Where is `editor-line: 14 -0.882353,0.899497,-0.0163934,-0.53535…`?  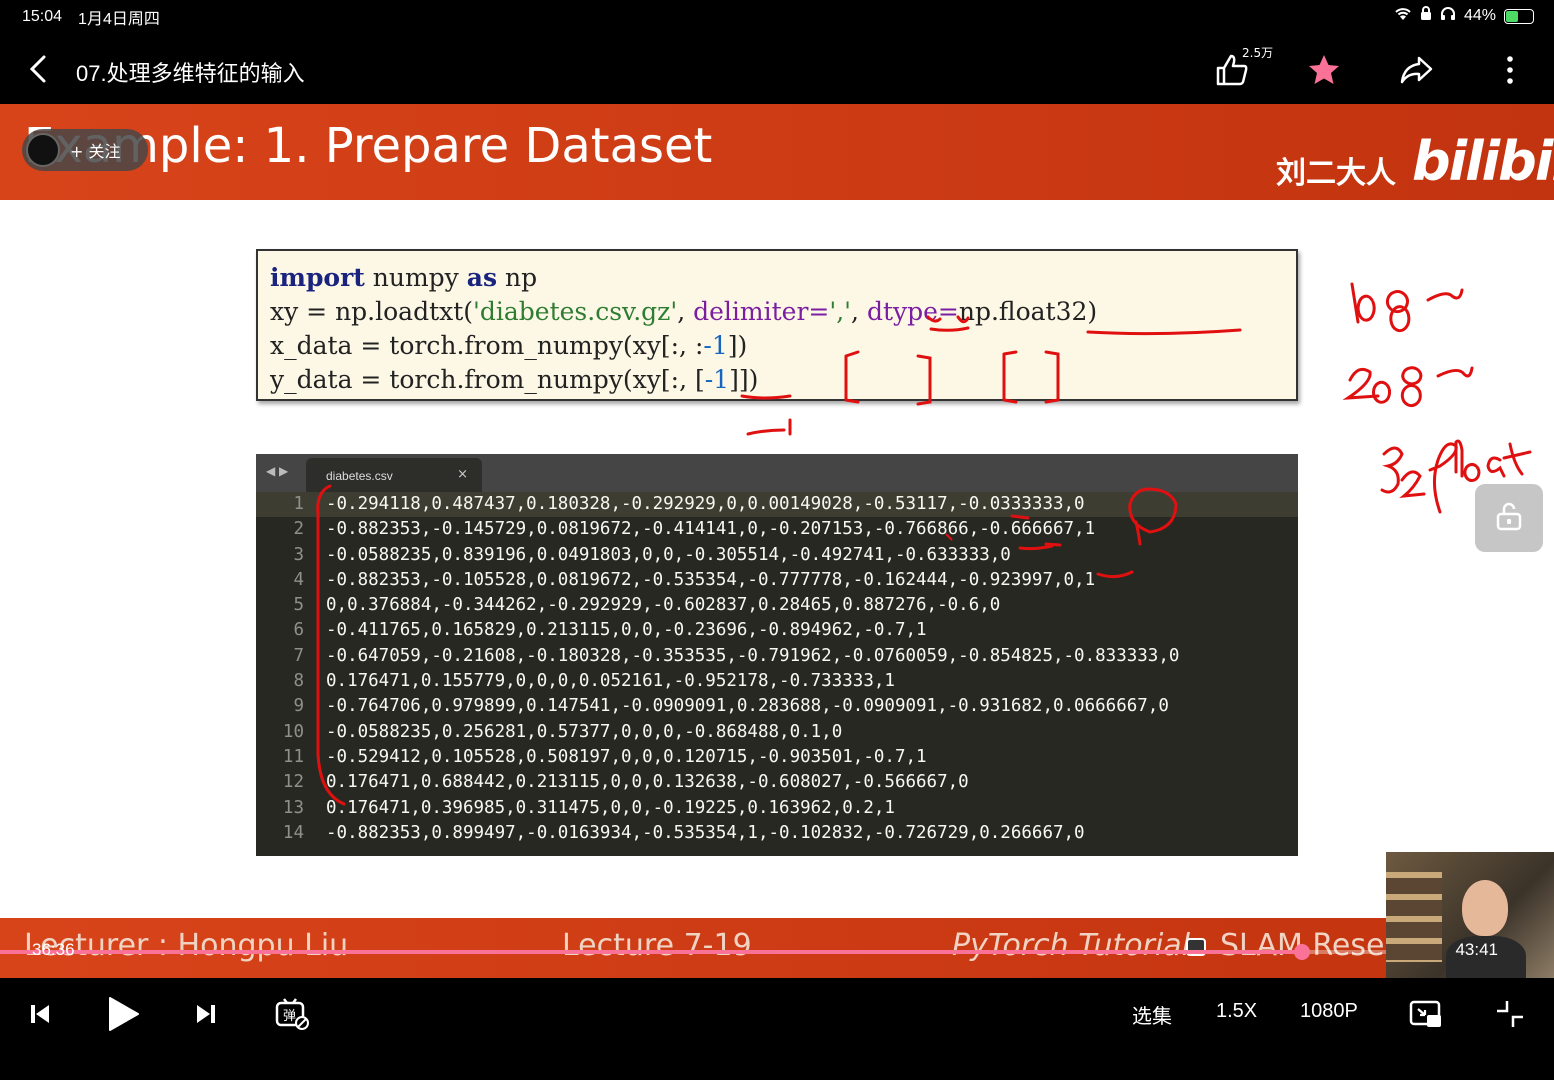
editor-line: 14 -0.882353,0.899497,-0.0163934,-0.53535… is located at coordinates (777, 833).